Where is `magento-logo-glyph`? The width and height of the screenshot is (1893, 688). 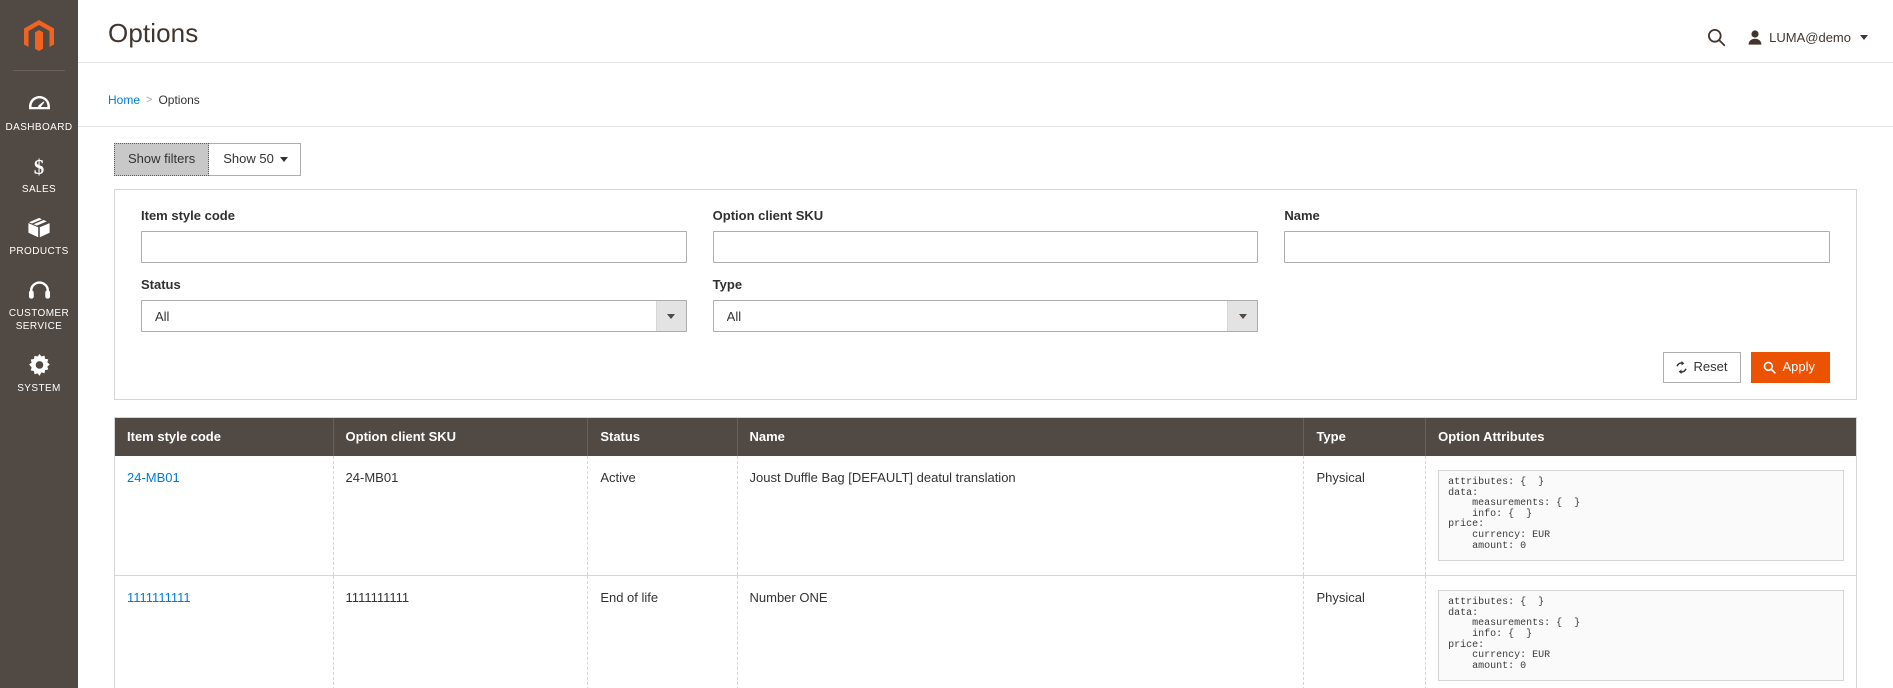 magento-logo-glyph is located at coordinates (39, 35).